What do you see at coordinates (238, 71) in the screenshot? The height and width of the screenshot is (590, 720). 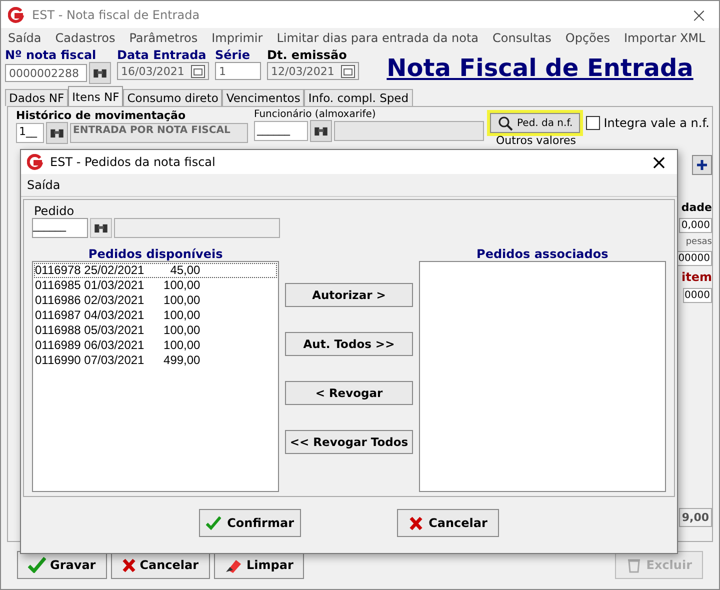 I see `input-field: 1` at bounding box center [238, 71].